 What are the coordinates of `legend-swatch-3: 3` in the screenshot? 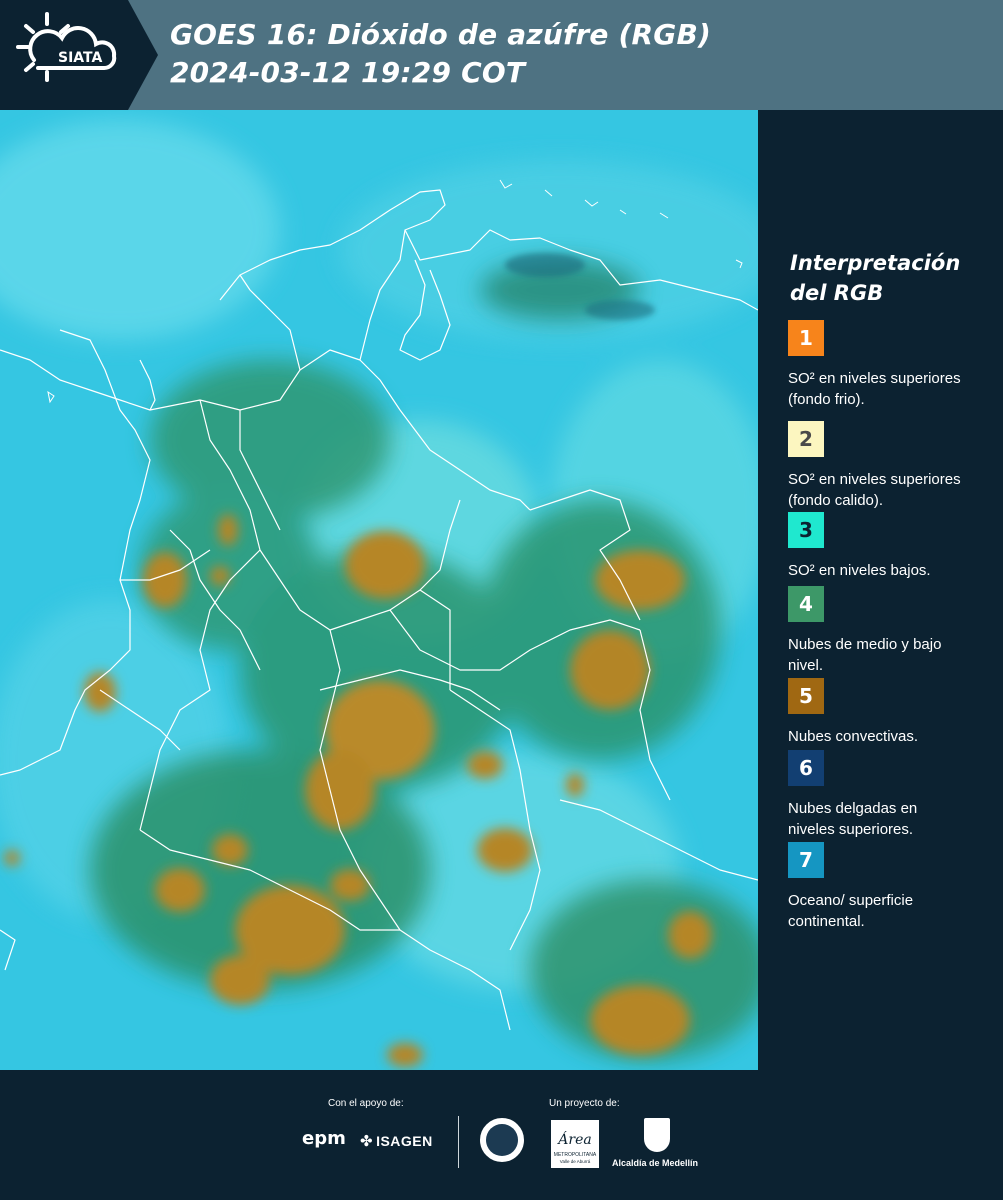 It's located at (806, 530).